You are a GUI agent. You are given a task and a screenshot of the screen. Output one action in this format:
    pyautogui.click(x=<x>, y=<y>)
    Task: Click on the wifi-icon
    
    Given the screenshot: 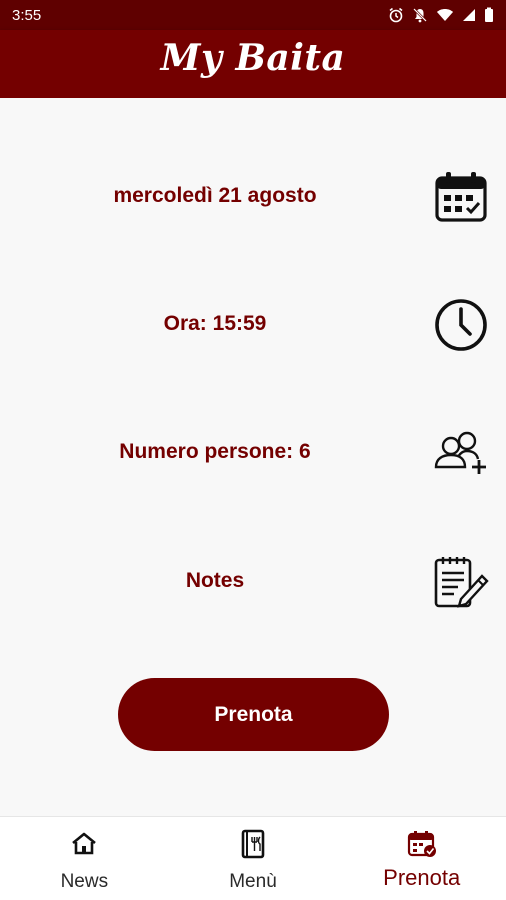 What is the action you would take?
    pyautogui.click(x=445, y=15)
    